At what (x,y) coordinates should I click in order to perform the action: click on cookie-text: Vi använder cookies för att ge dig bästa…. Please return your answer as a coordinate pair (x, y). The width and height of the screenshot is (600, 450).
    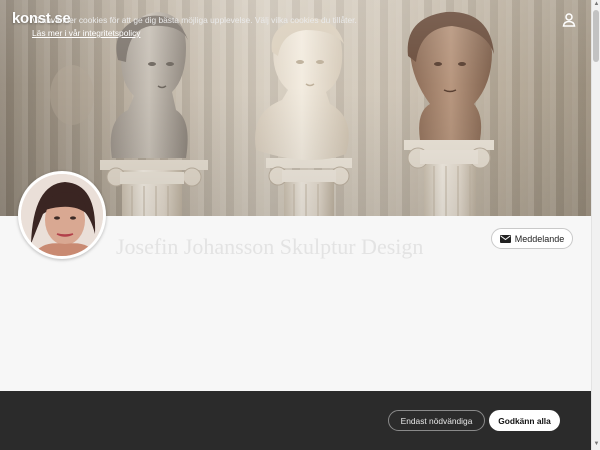
    Looking at the image, I should click on (194, 20).